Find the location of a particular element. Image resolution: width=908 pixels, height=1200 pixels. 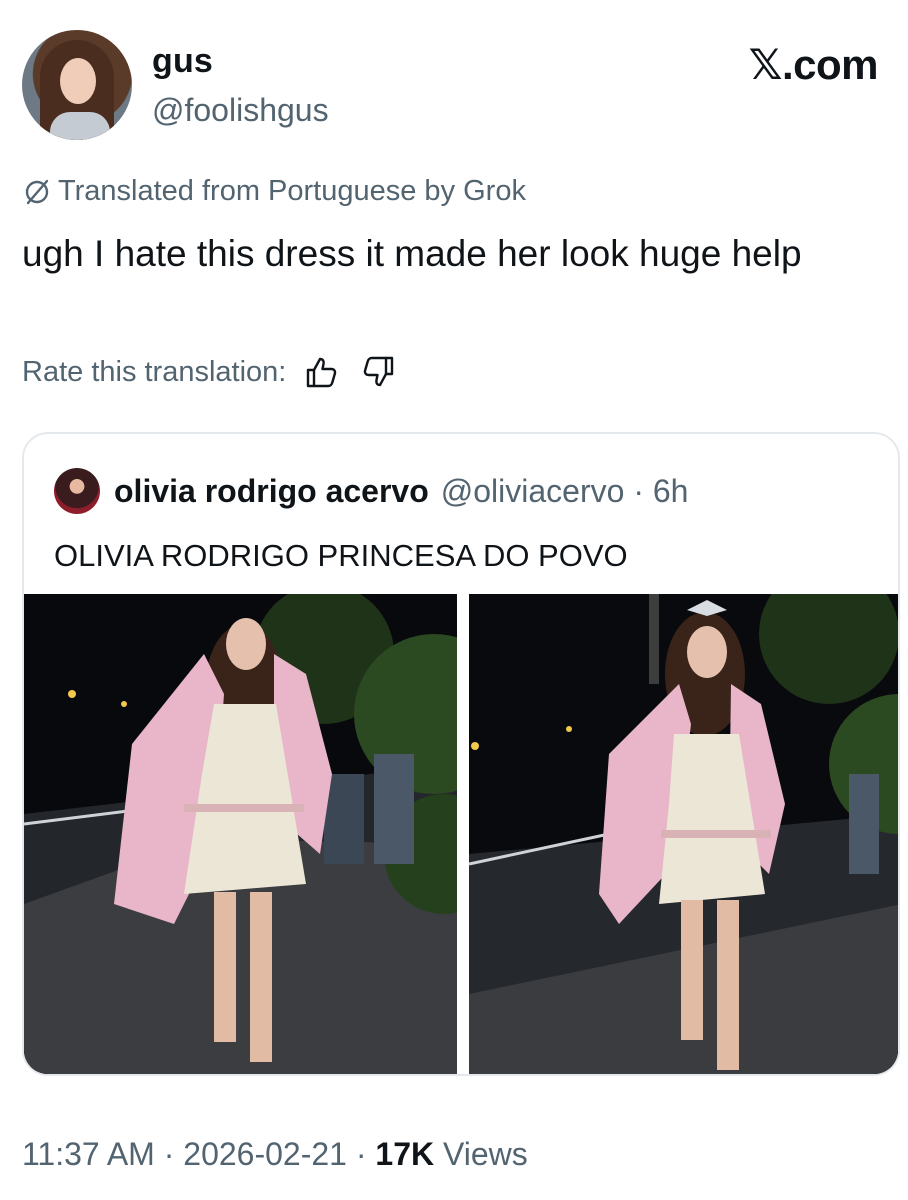

user-avatar is located at coordinates (77, 85).